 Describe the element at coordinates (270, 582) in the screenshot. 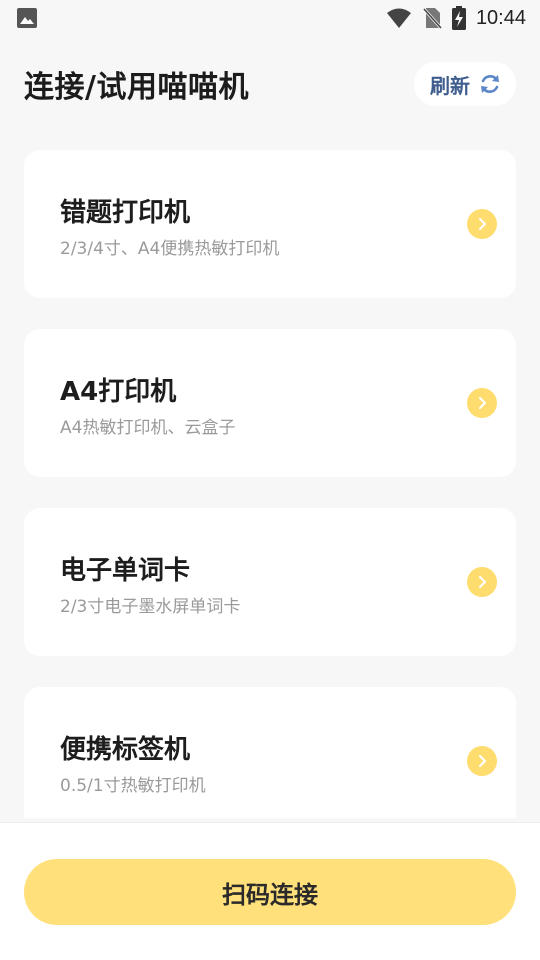

I see `device-card-word-card: 电子单词卡 2/3寸电子墨水屏单词卡` at that location.